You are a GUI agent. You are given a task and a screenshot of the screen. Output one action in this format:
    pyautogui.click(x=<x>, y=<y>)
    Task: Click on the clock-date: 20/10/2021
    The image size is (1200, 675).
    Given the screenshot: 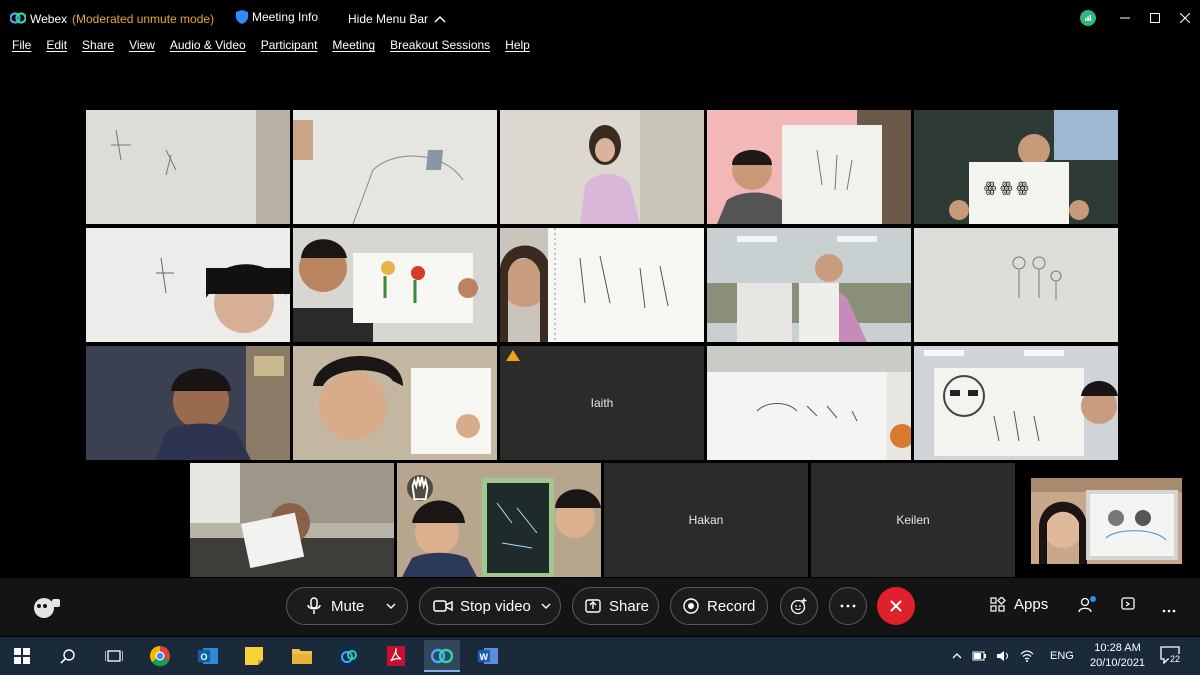 What is the action you would take?
    pyautogui.click(x=1118, y=663)
    